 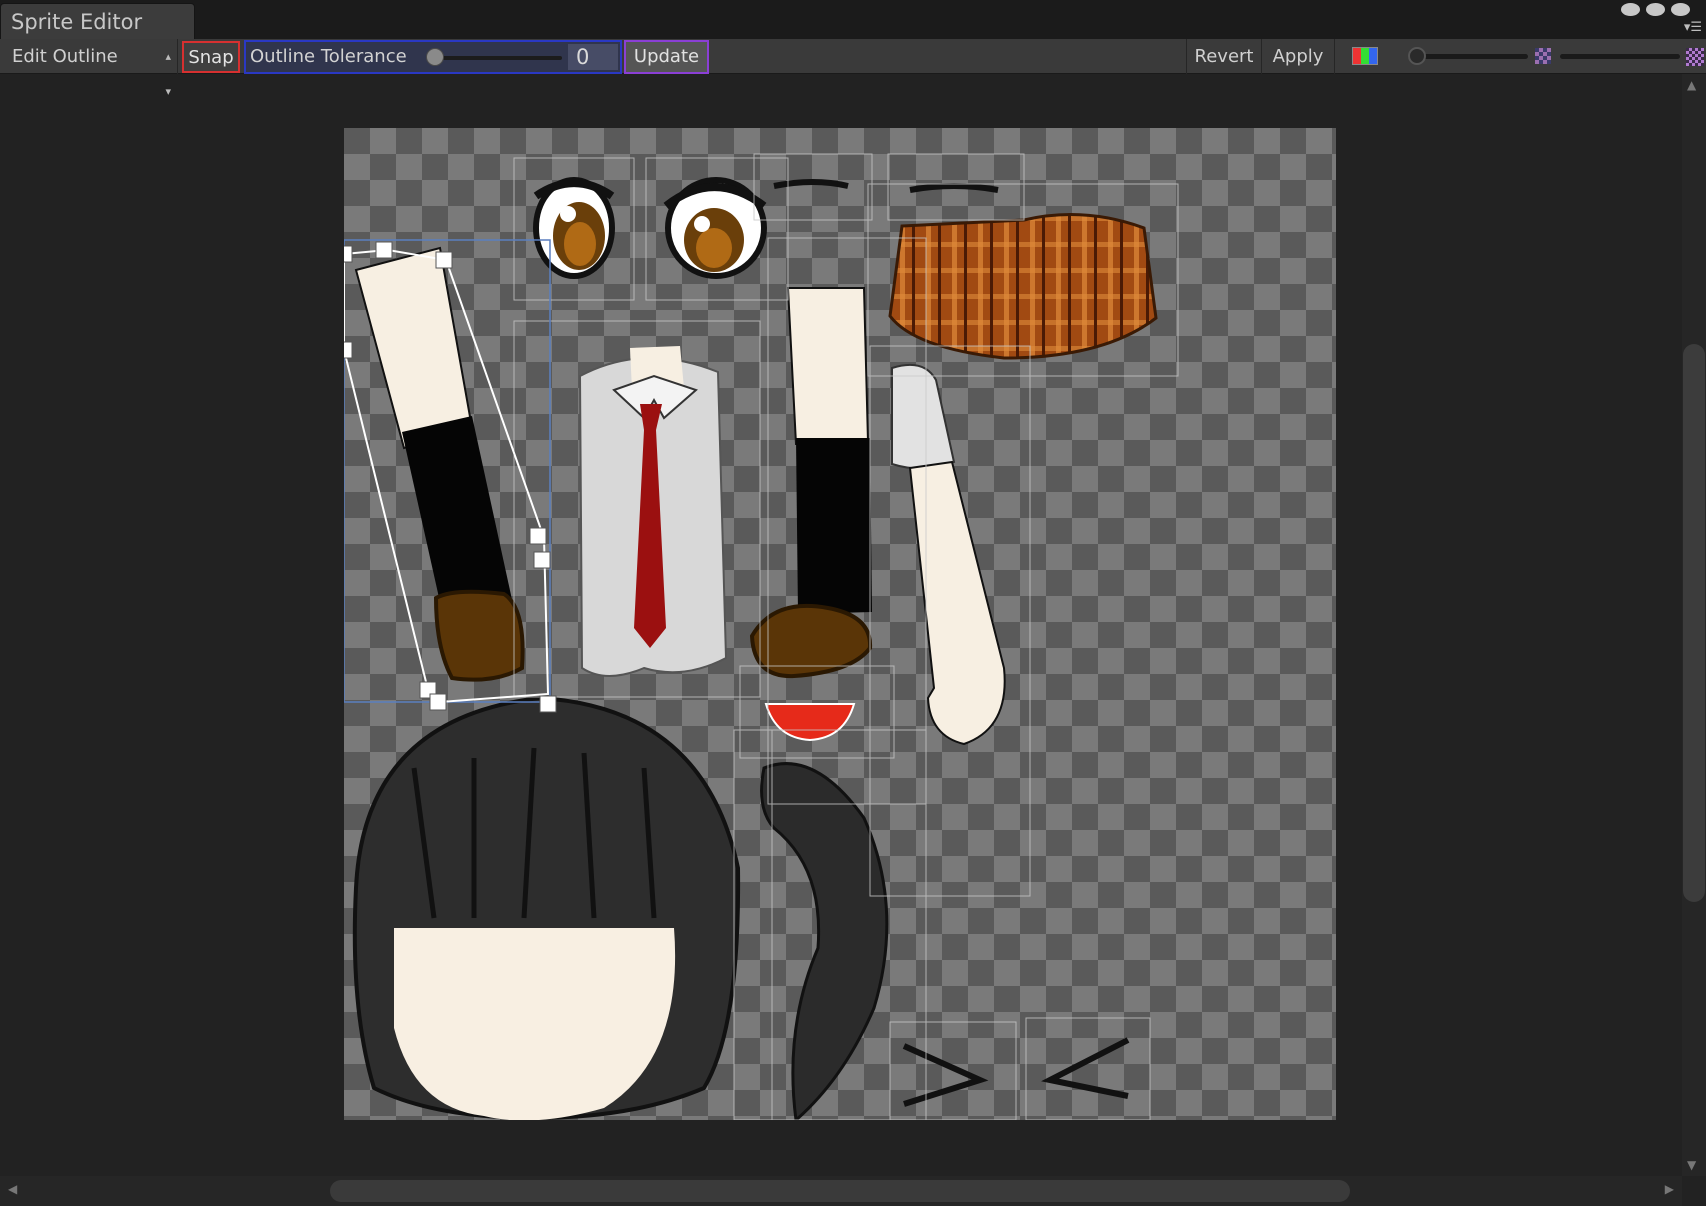 I want to click on window-controls, so click(x=1655, y=9).